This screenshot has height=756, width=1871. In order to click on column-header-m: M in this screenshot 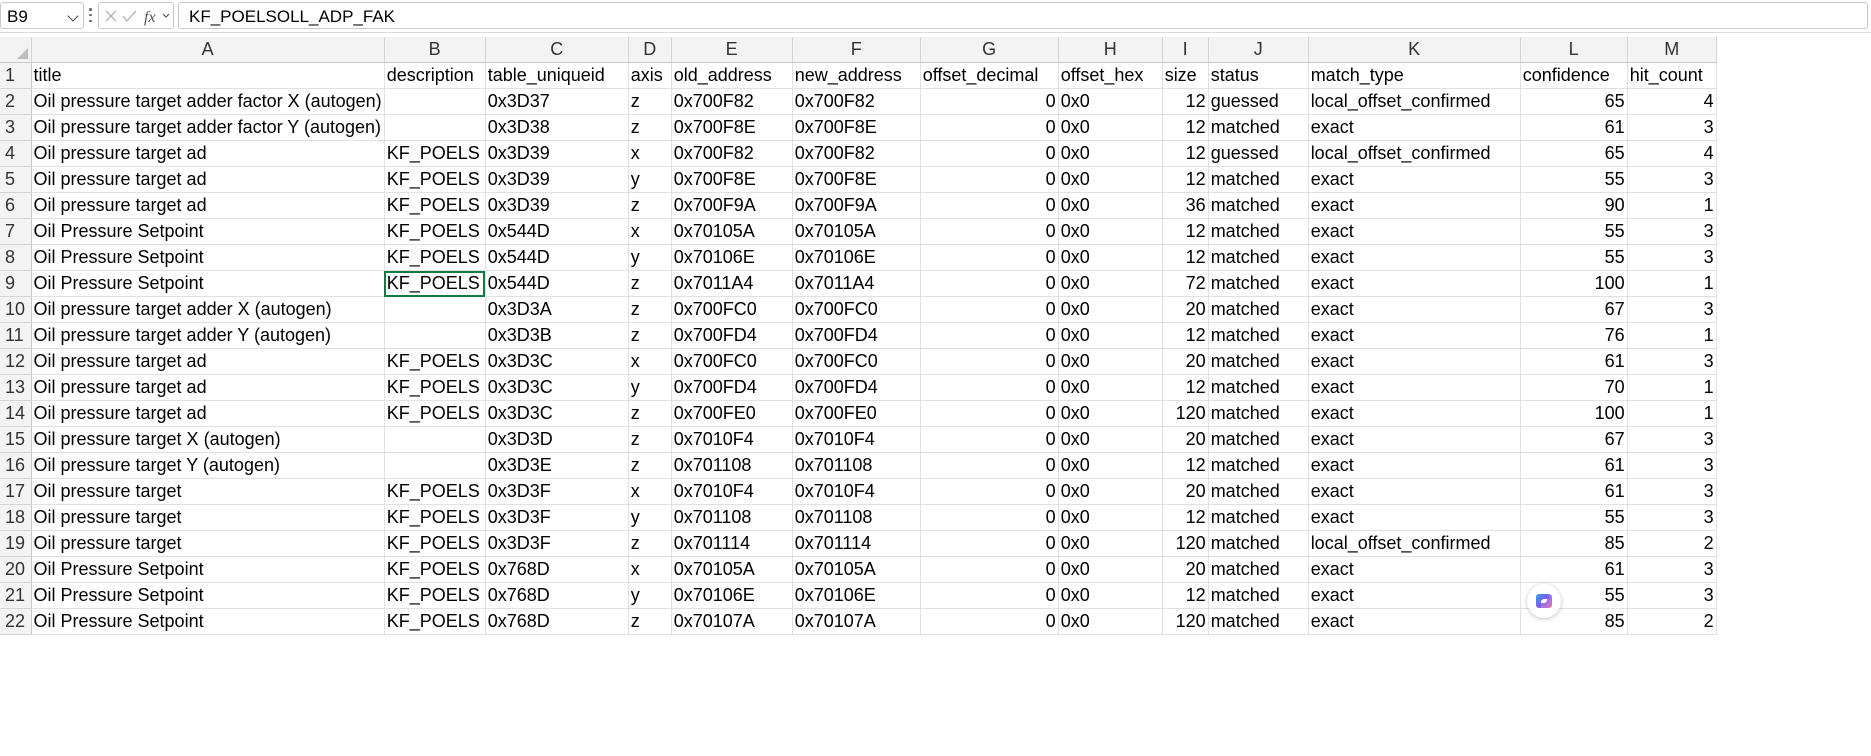, I will do `click(1672, 50)`.